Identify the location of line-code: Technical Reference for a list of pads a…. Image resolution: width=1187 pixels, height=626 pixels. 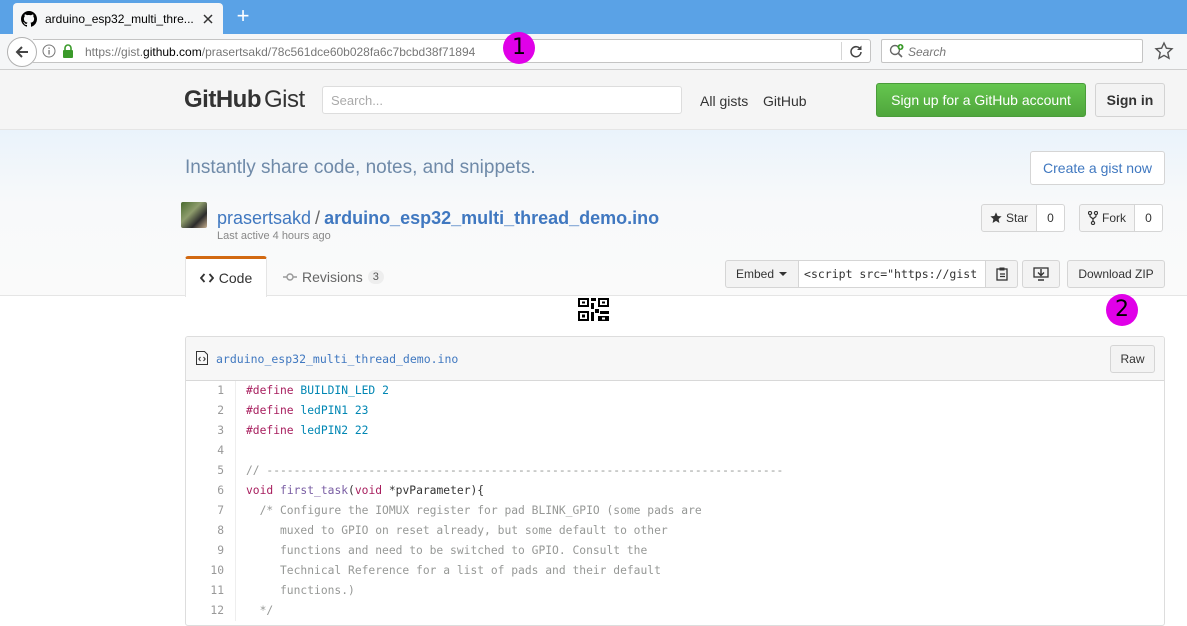
(448, 571).